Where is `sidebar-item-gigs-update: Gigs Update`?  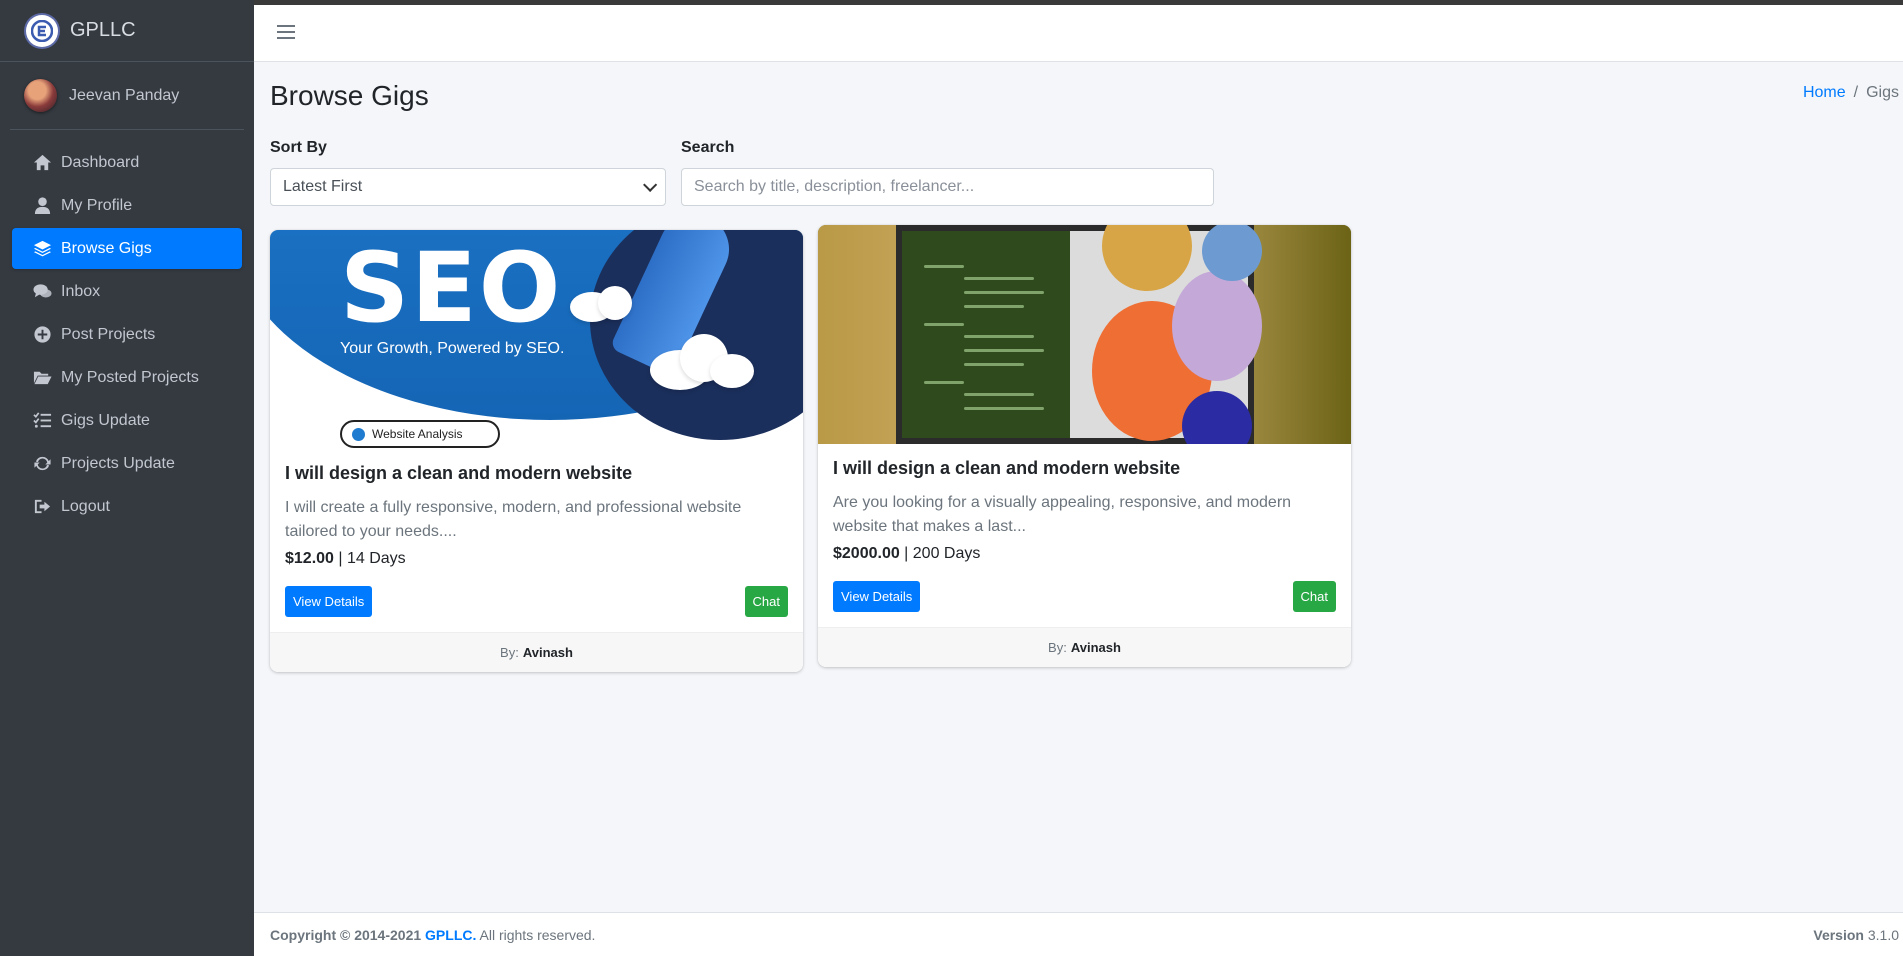
sidebar-item-gigs-update: Gigs Update is located at coordinates (127, 420).